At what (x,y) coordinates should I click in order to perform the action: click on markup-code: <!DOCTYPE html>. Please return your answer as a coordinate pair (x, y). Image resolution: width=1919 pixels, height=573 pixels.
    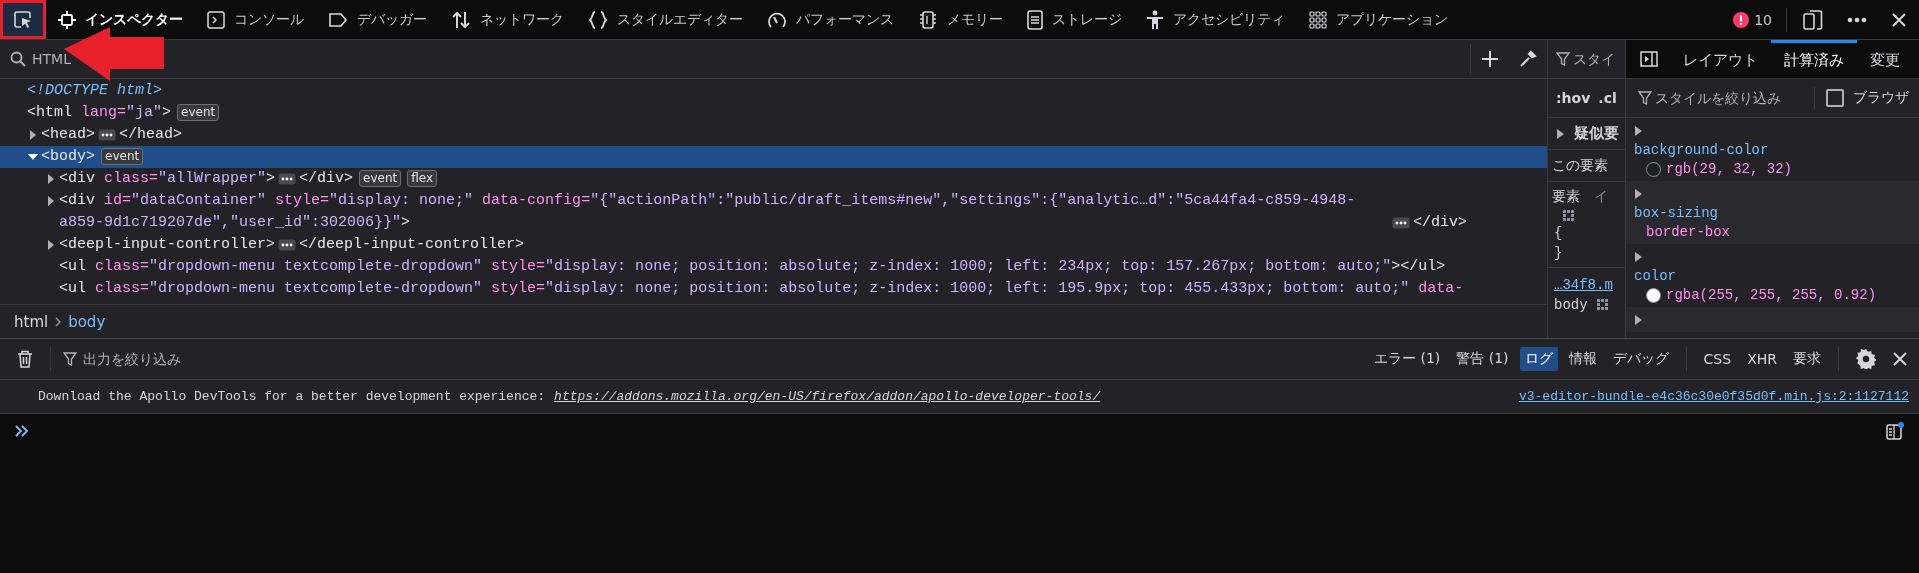
    Looking at the image, I should click on (95, 91).